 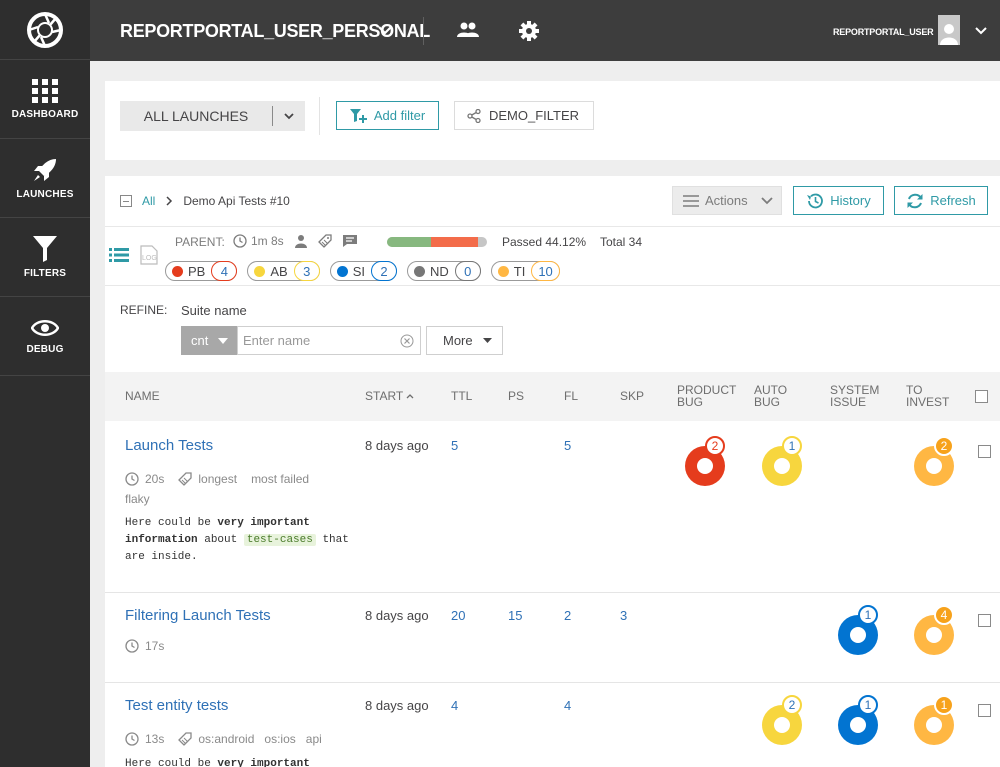 I want to click on tag-icon, so click(x=324, y=241).